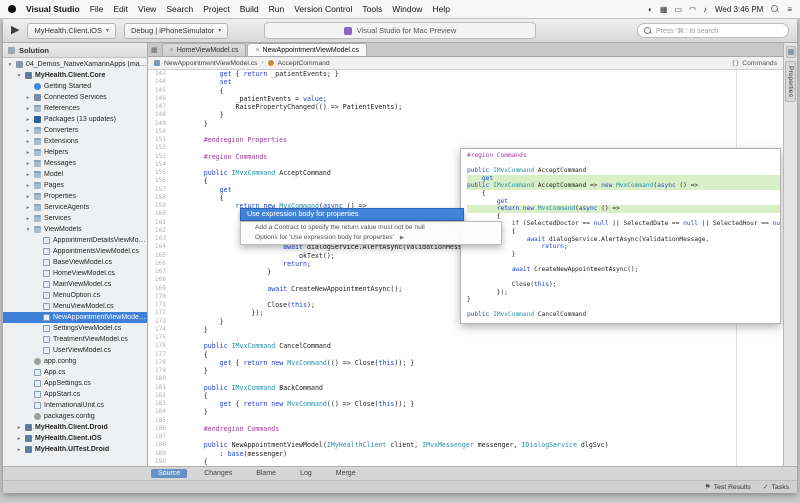  Describe the element at coordinates (75, 130) in the screenshot. I see `tree-item-converters: ▸ Converters` at that location.